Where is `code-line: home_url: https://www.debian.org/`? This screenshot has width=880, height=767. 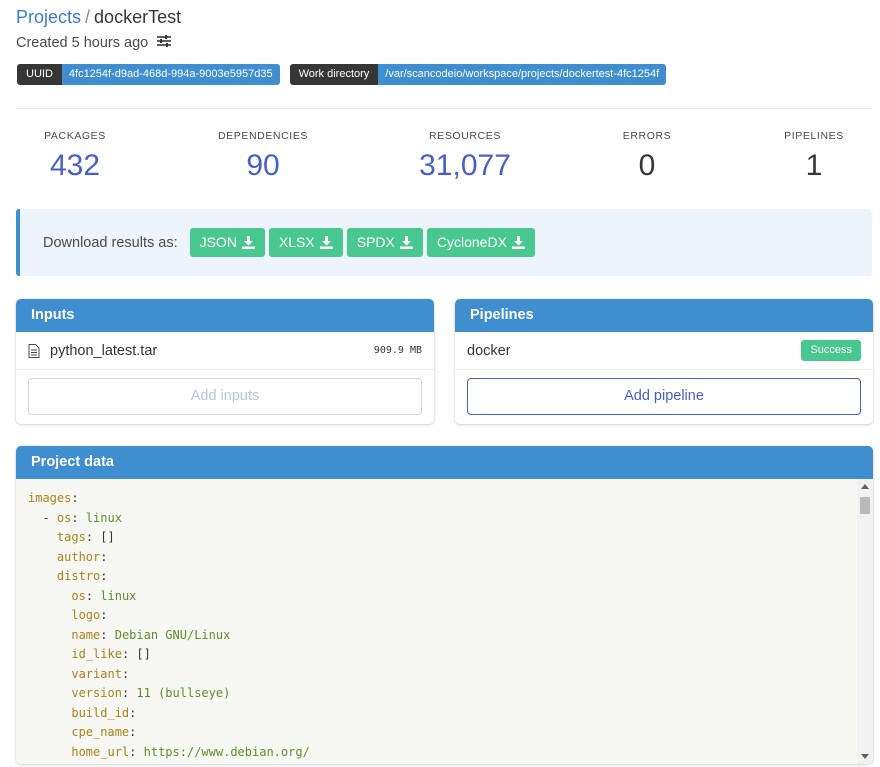 code-line: home_url: https://www.debian.org/ is located at coordinates (190, 751).